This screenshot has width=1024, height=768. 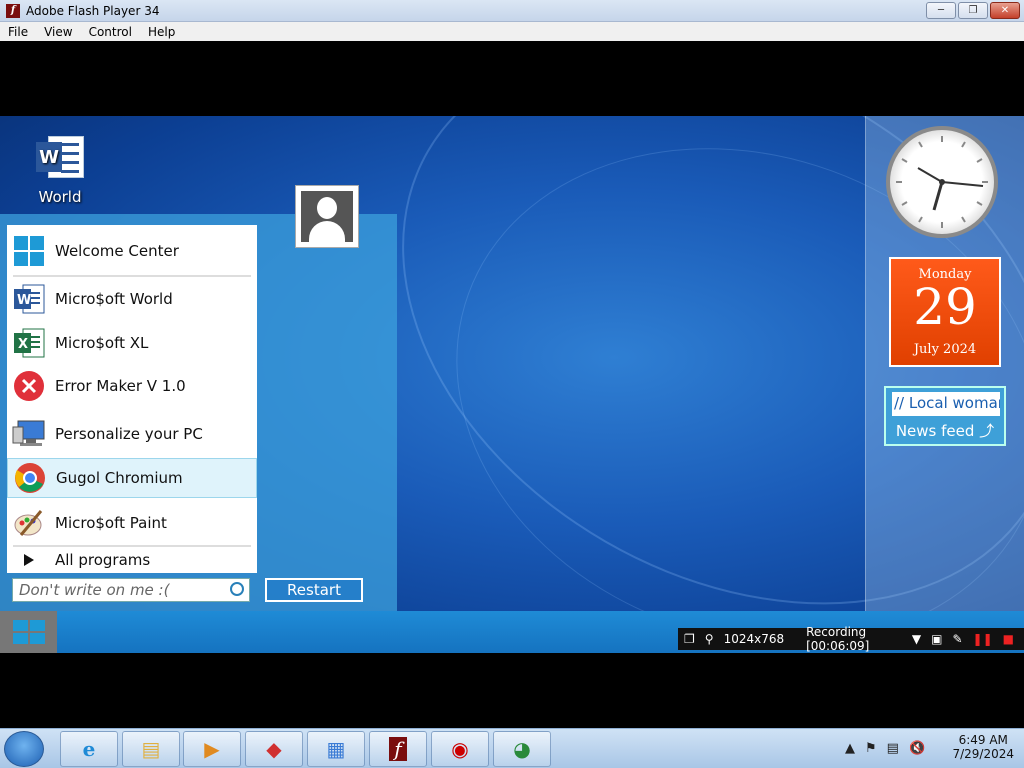 I want to click on start-item-microsoft-paint: Micro$oft Paint, so click(x=132, y=523).